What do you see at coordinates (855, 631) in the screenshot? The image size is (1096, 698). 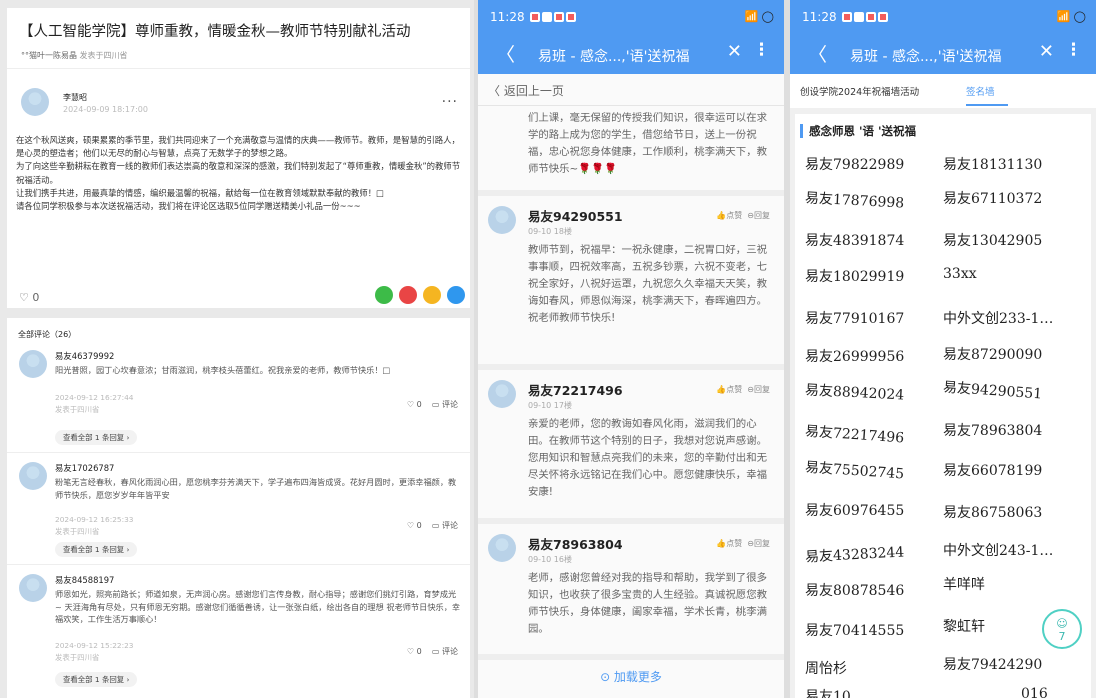 I see `signature: 易友70414555` at bounding box center [855, 631].